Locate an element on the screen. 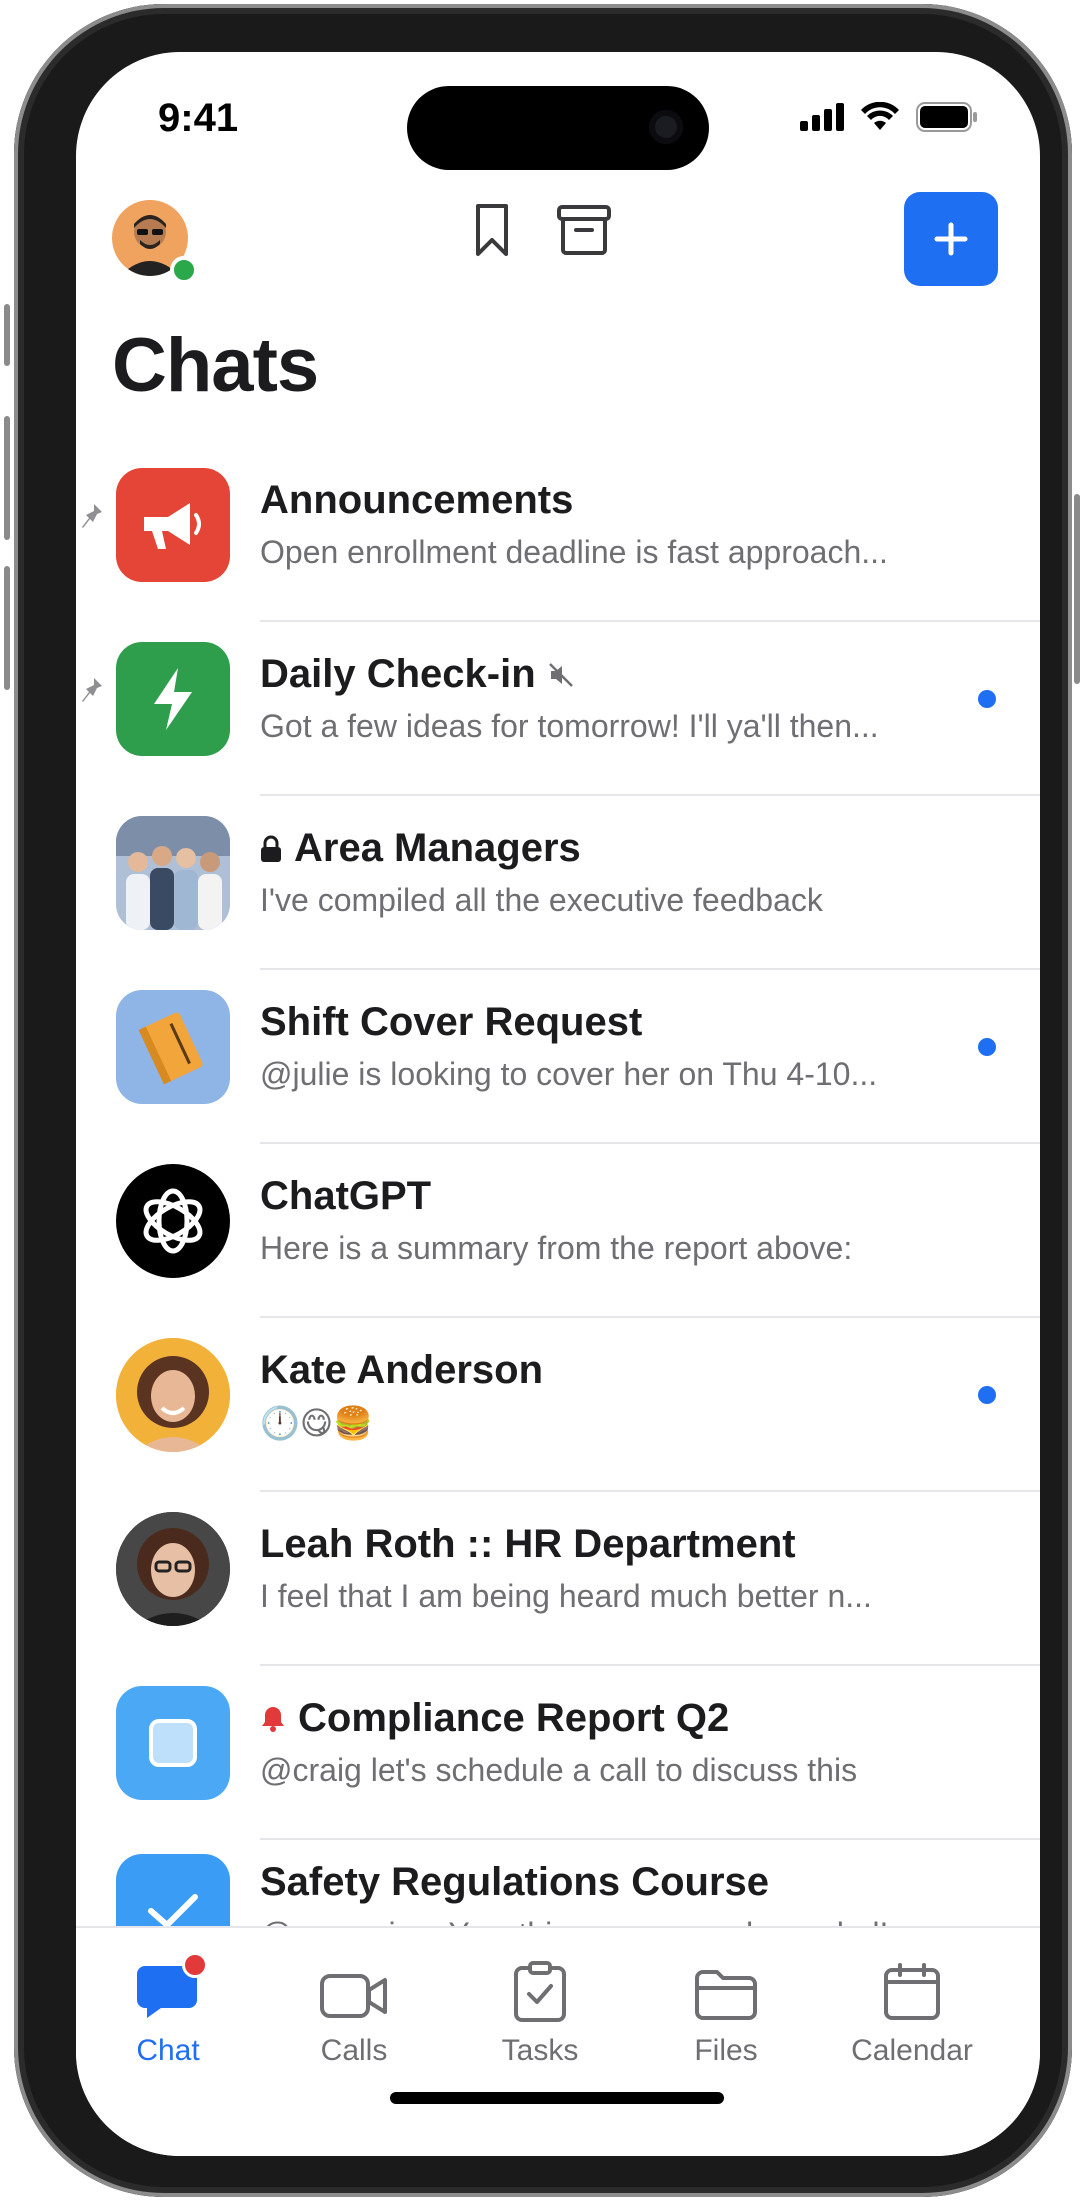 This screenshot has height=2203, width=1088. tab-calls: Calls is located at coordinates (354, 2010).